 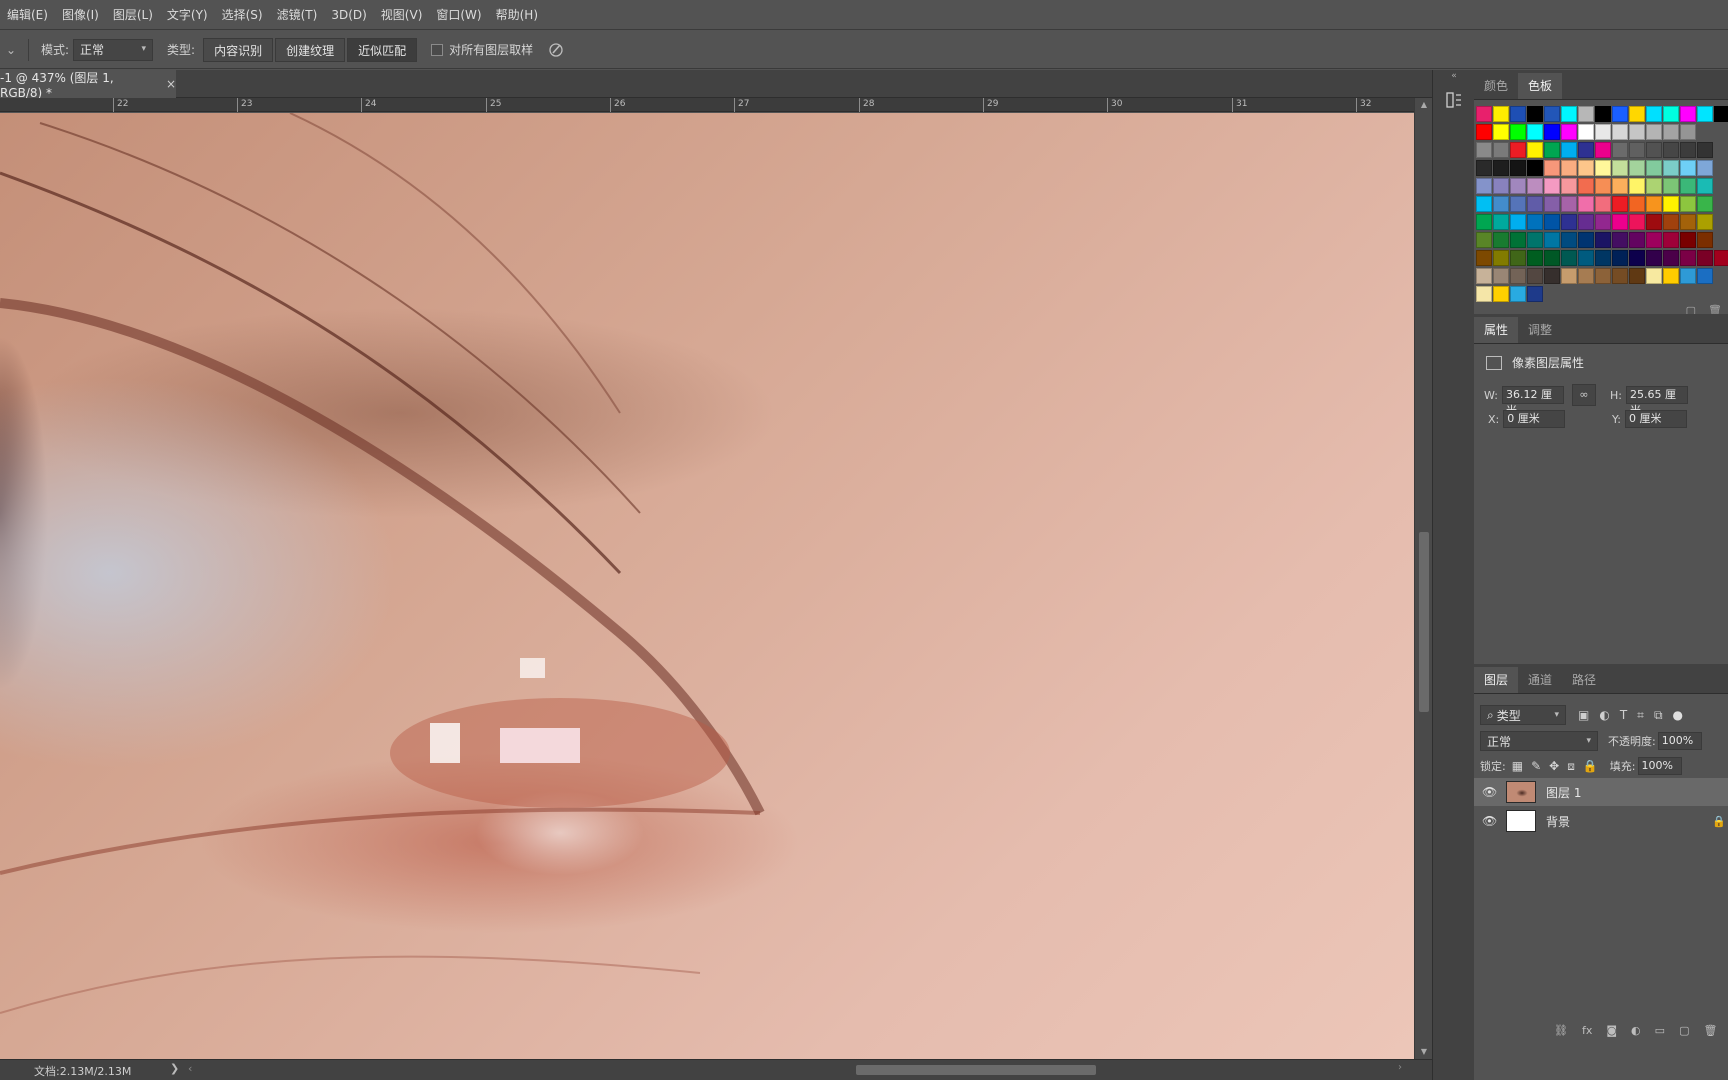 I want to click on link-dimensions-icon: ∞, so click(x=1584, y=395).